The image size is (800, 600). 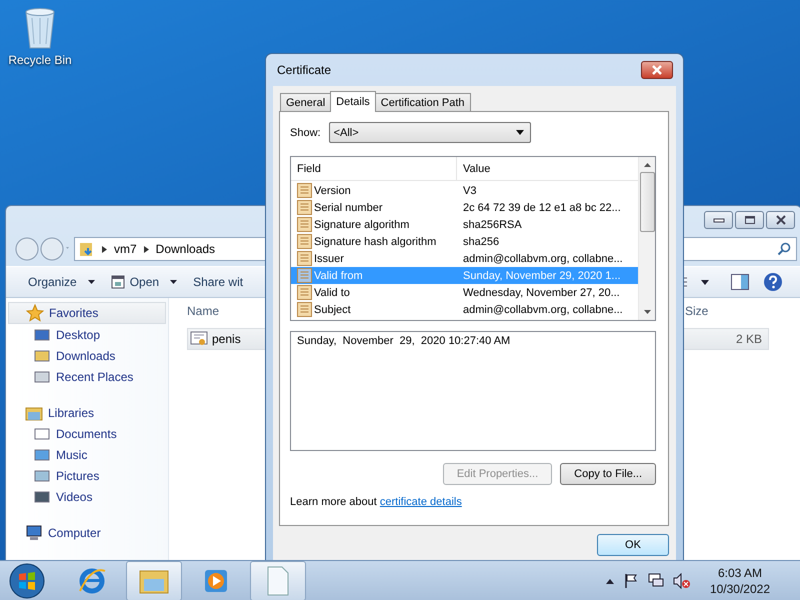 I want to click on nav-group: Favorites, so click(x=87, y=313).